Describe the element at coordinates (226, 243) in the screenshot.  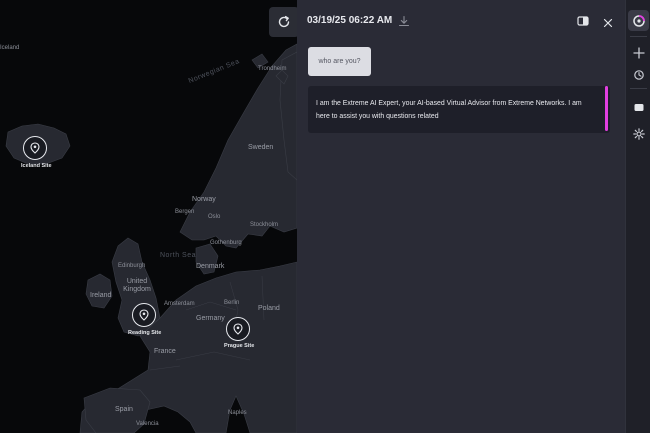
I see `map-label-gothenburg: Gothenburg` at that location.